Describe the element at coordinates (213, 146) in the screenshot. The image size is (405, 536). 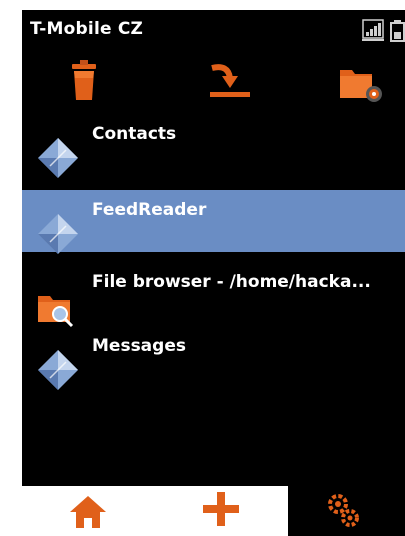
I see `list-item-contacts: Contacts` at that location.